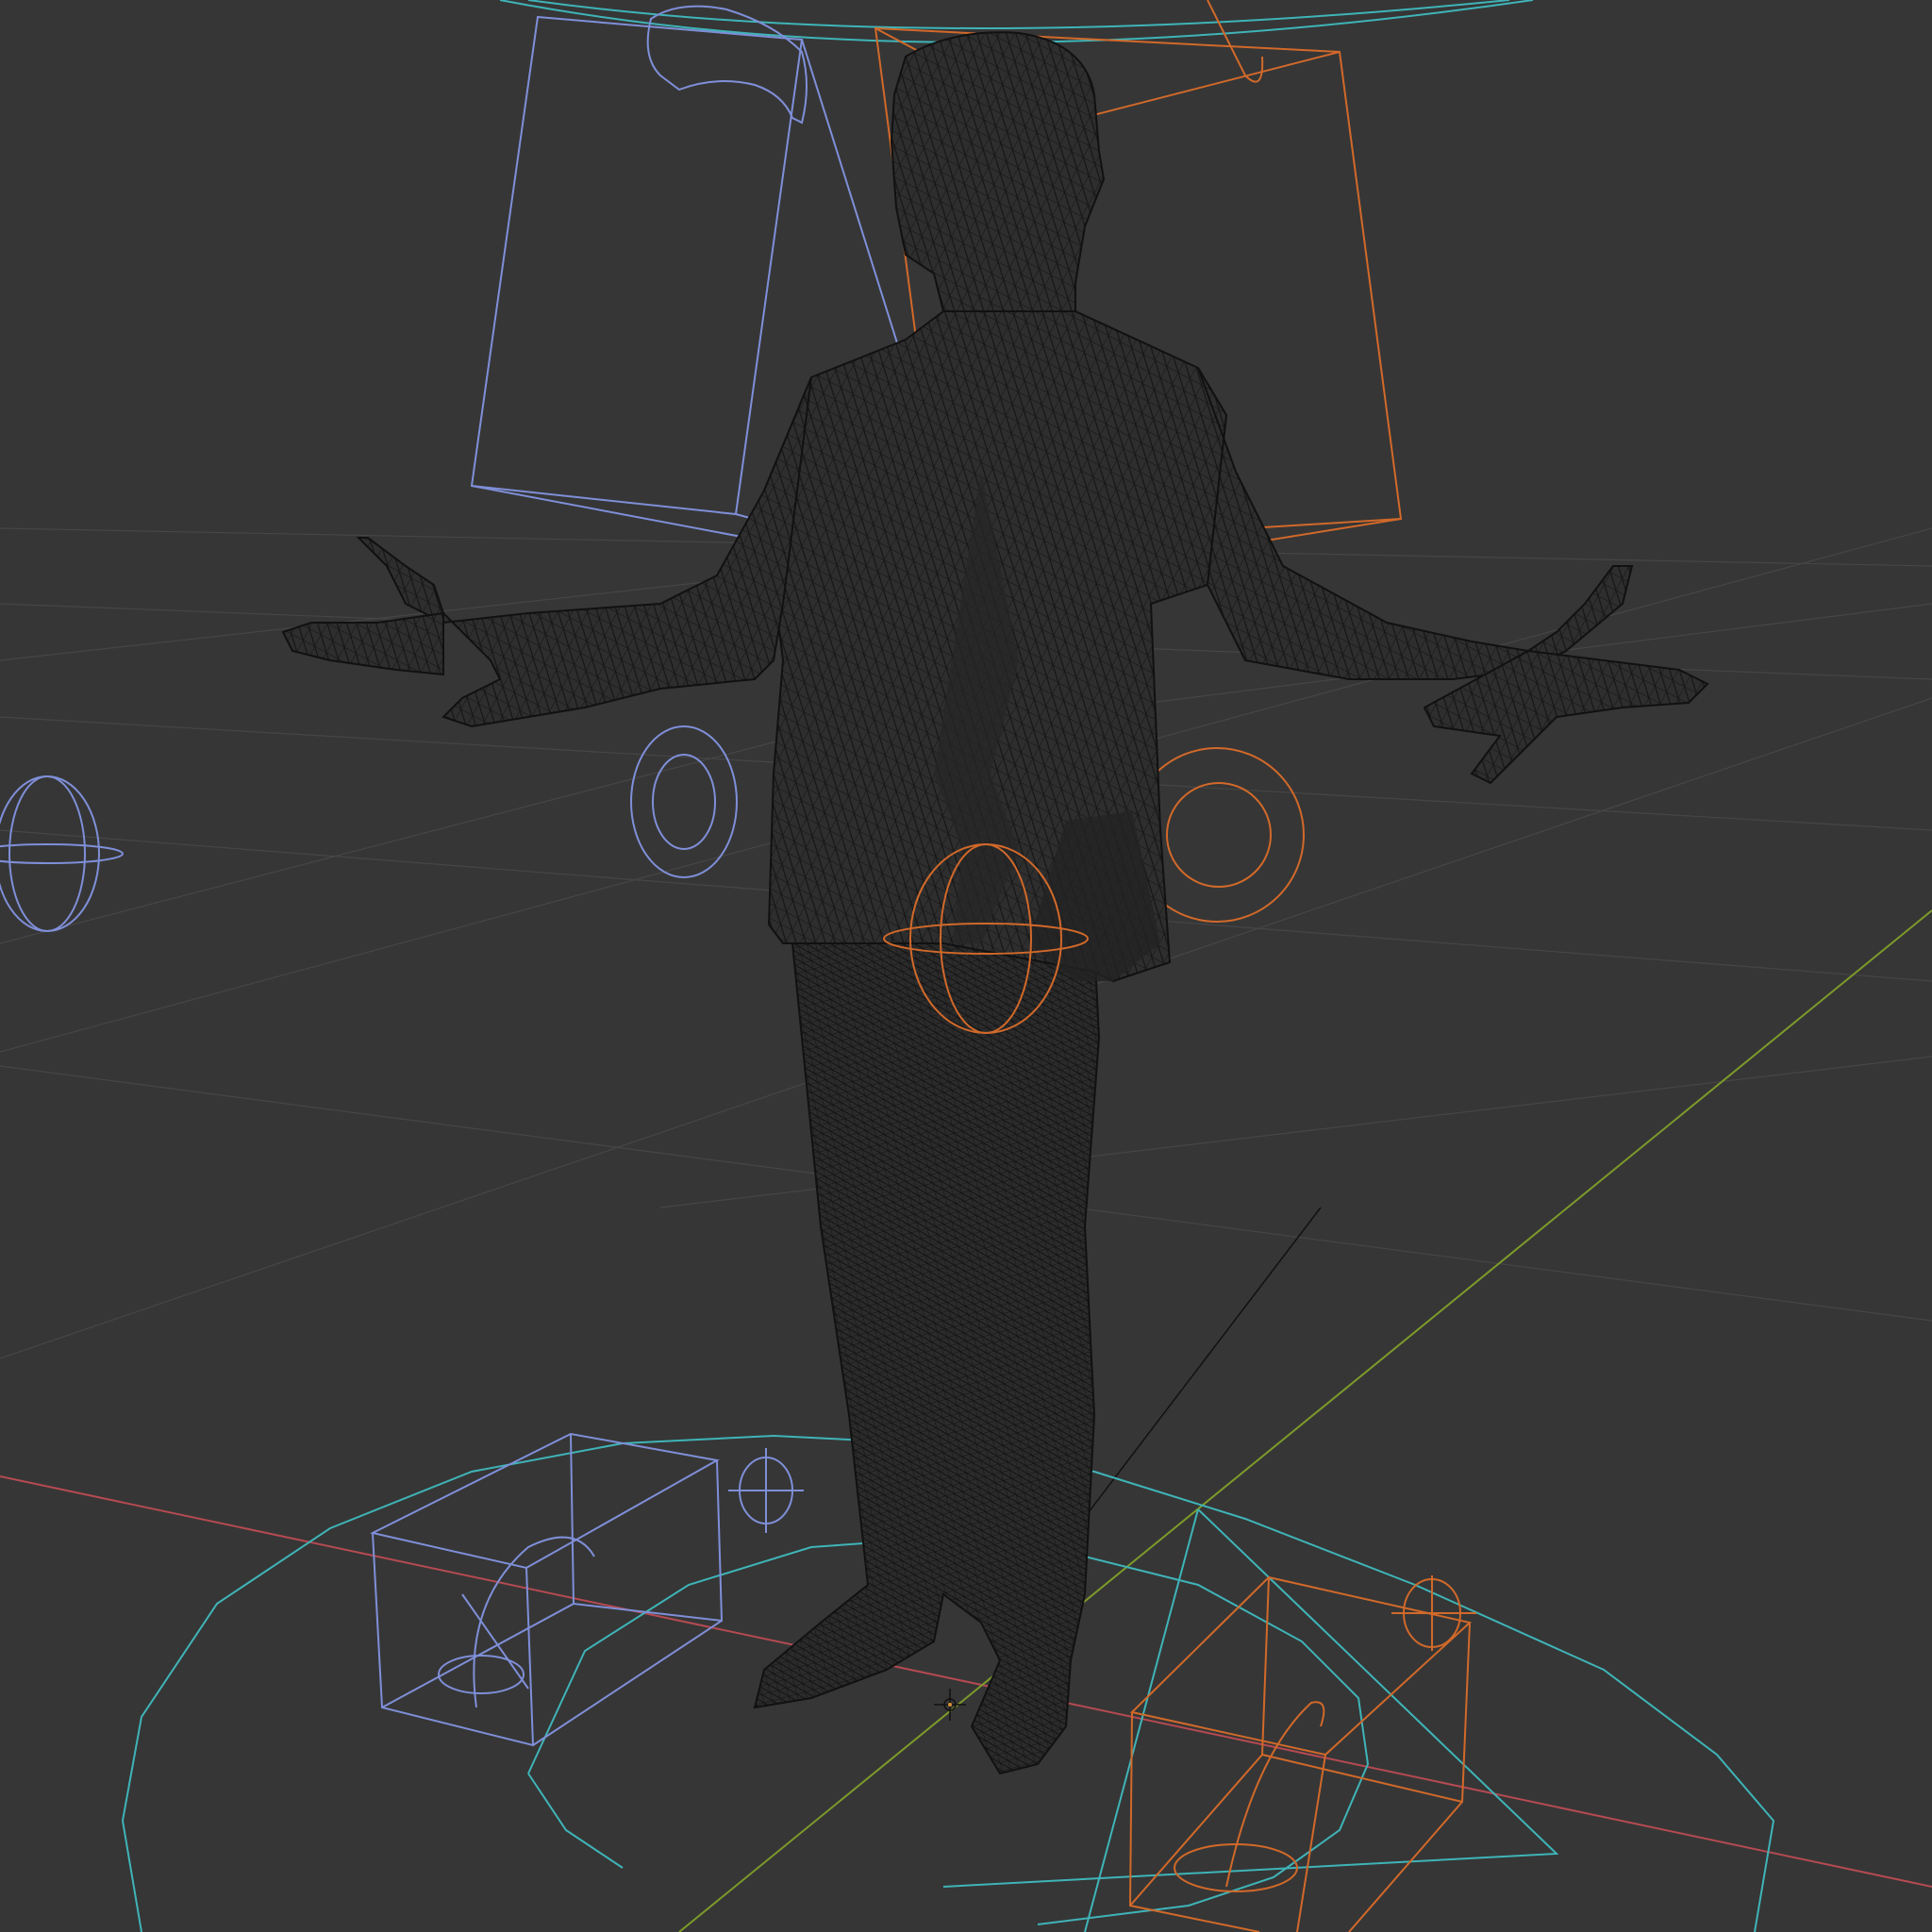 The image size is (1932, 1932). Describe the element at coordinates (547, 1589) in the screenshot. I see `foot-box-blue` at that location.